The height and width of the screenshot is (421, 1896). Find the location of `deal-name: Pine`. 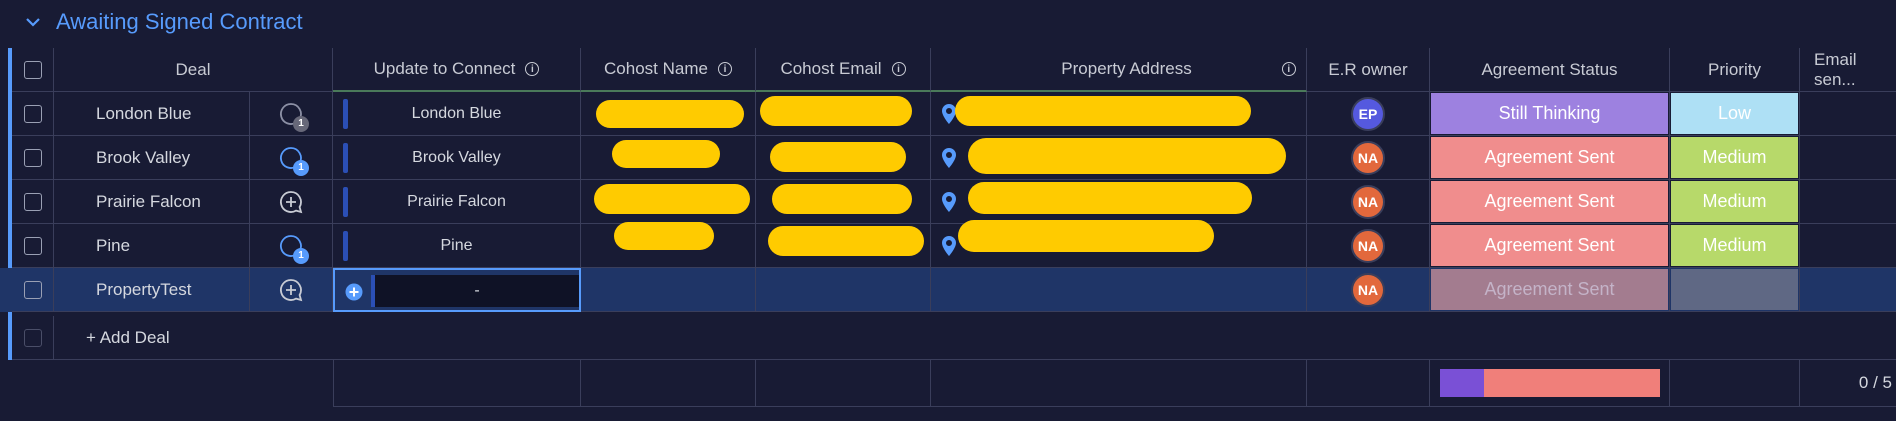

deal-name: Pine is located at coordinates (152, 246).